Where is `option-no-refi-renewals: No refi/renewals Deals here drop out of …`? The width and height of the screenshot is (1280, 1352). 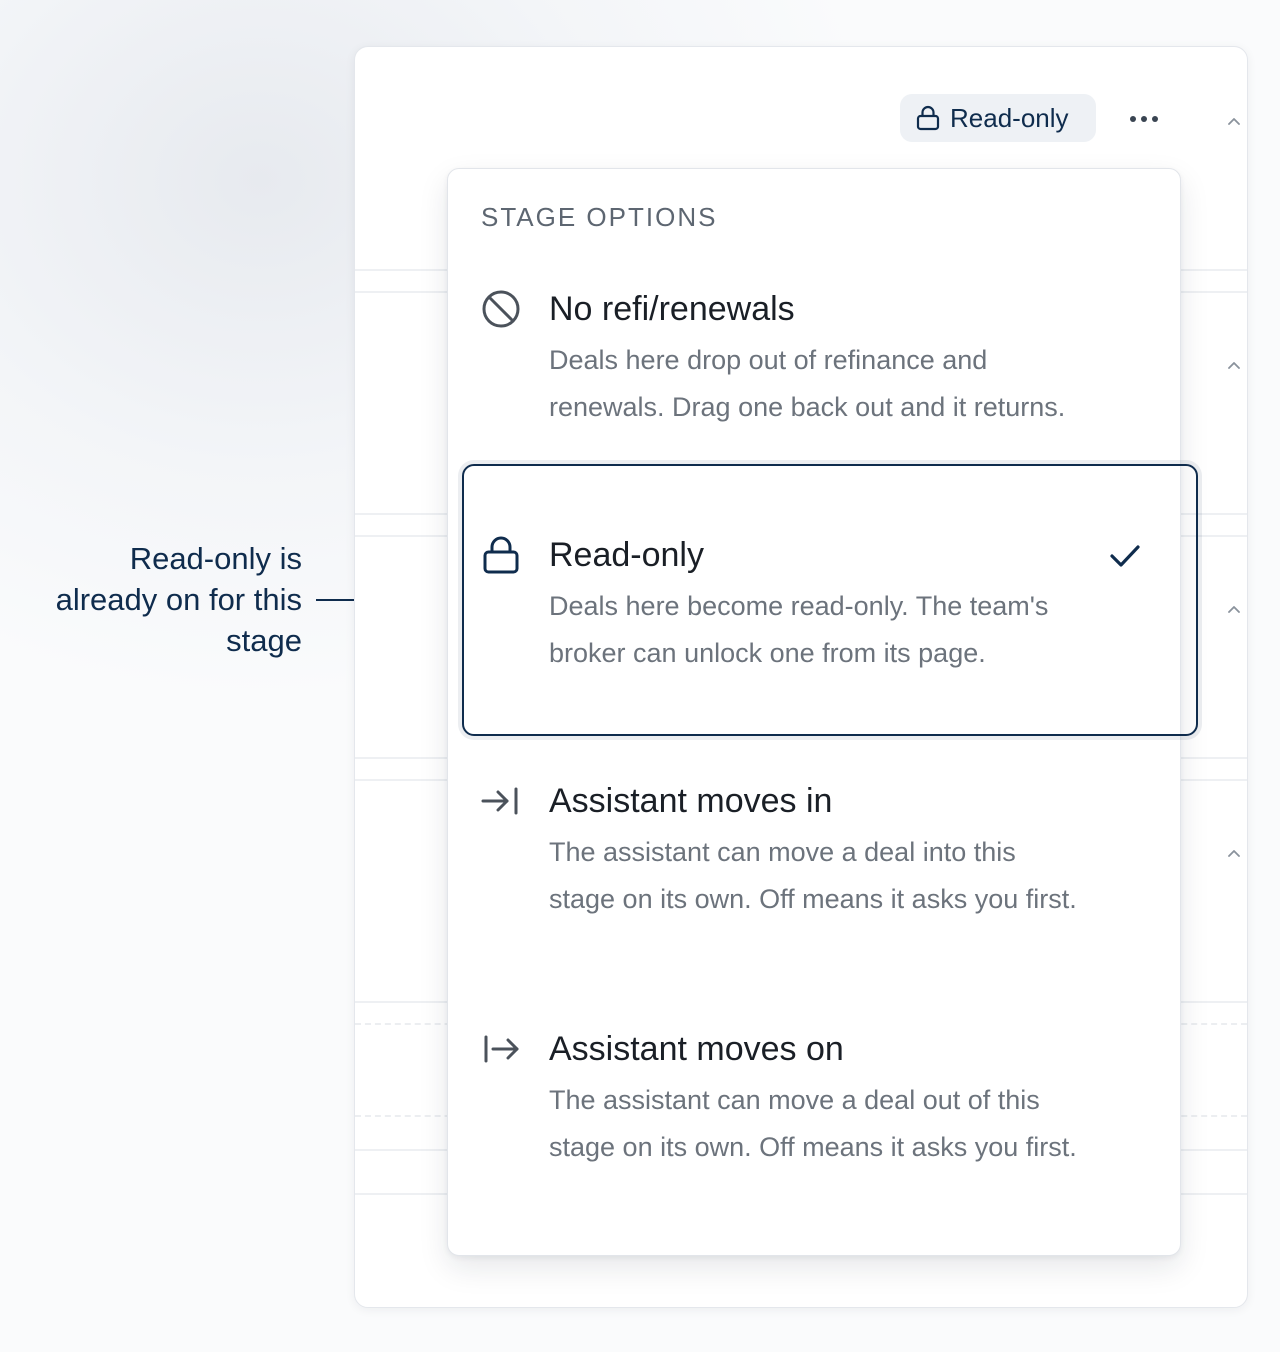
option-no-refi-renewals: No refi/renewals Deals here drop out of … is located at coordinates (814, 379).